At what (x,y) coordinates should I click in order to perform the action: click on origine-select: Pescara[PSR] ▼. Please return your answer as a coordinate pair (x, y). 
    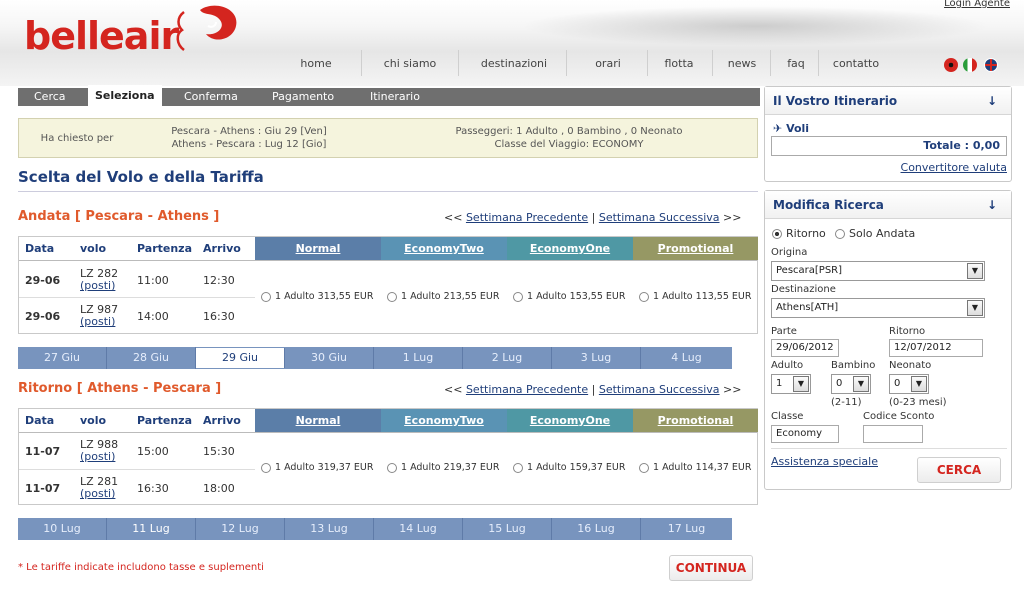
    Looking at the image, I should click on (878, 271).